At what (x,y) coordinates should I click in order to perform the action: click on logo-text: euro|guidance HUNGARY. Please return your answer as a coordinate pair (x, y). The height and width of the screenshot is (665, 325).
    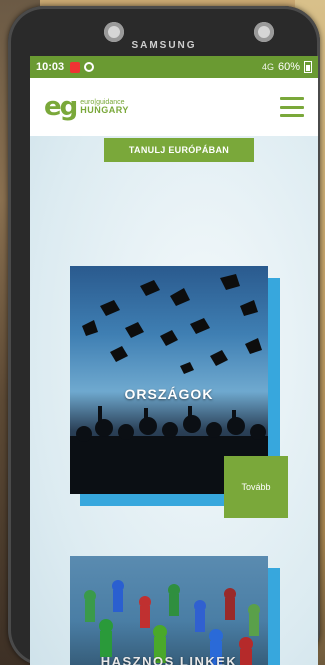
    Looking at the image, I should click on (104, 107).